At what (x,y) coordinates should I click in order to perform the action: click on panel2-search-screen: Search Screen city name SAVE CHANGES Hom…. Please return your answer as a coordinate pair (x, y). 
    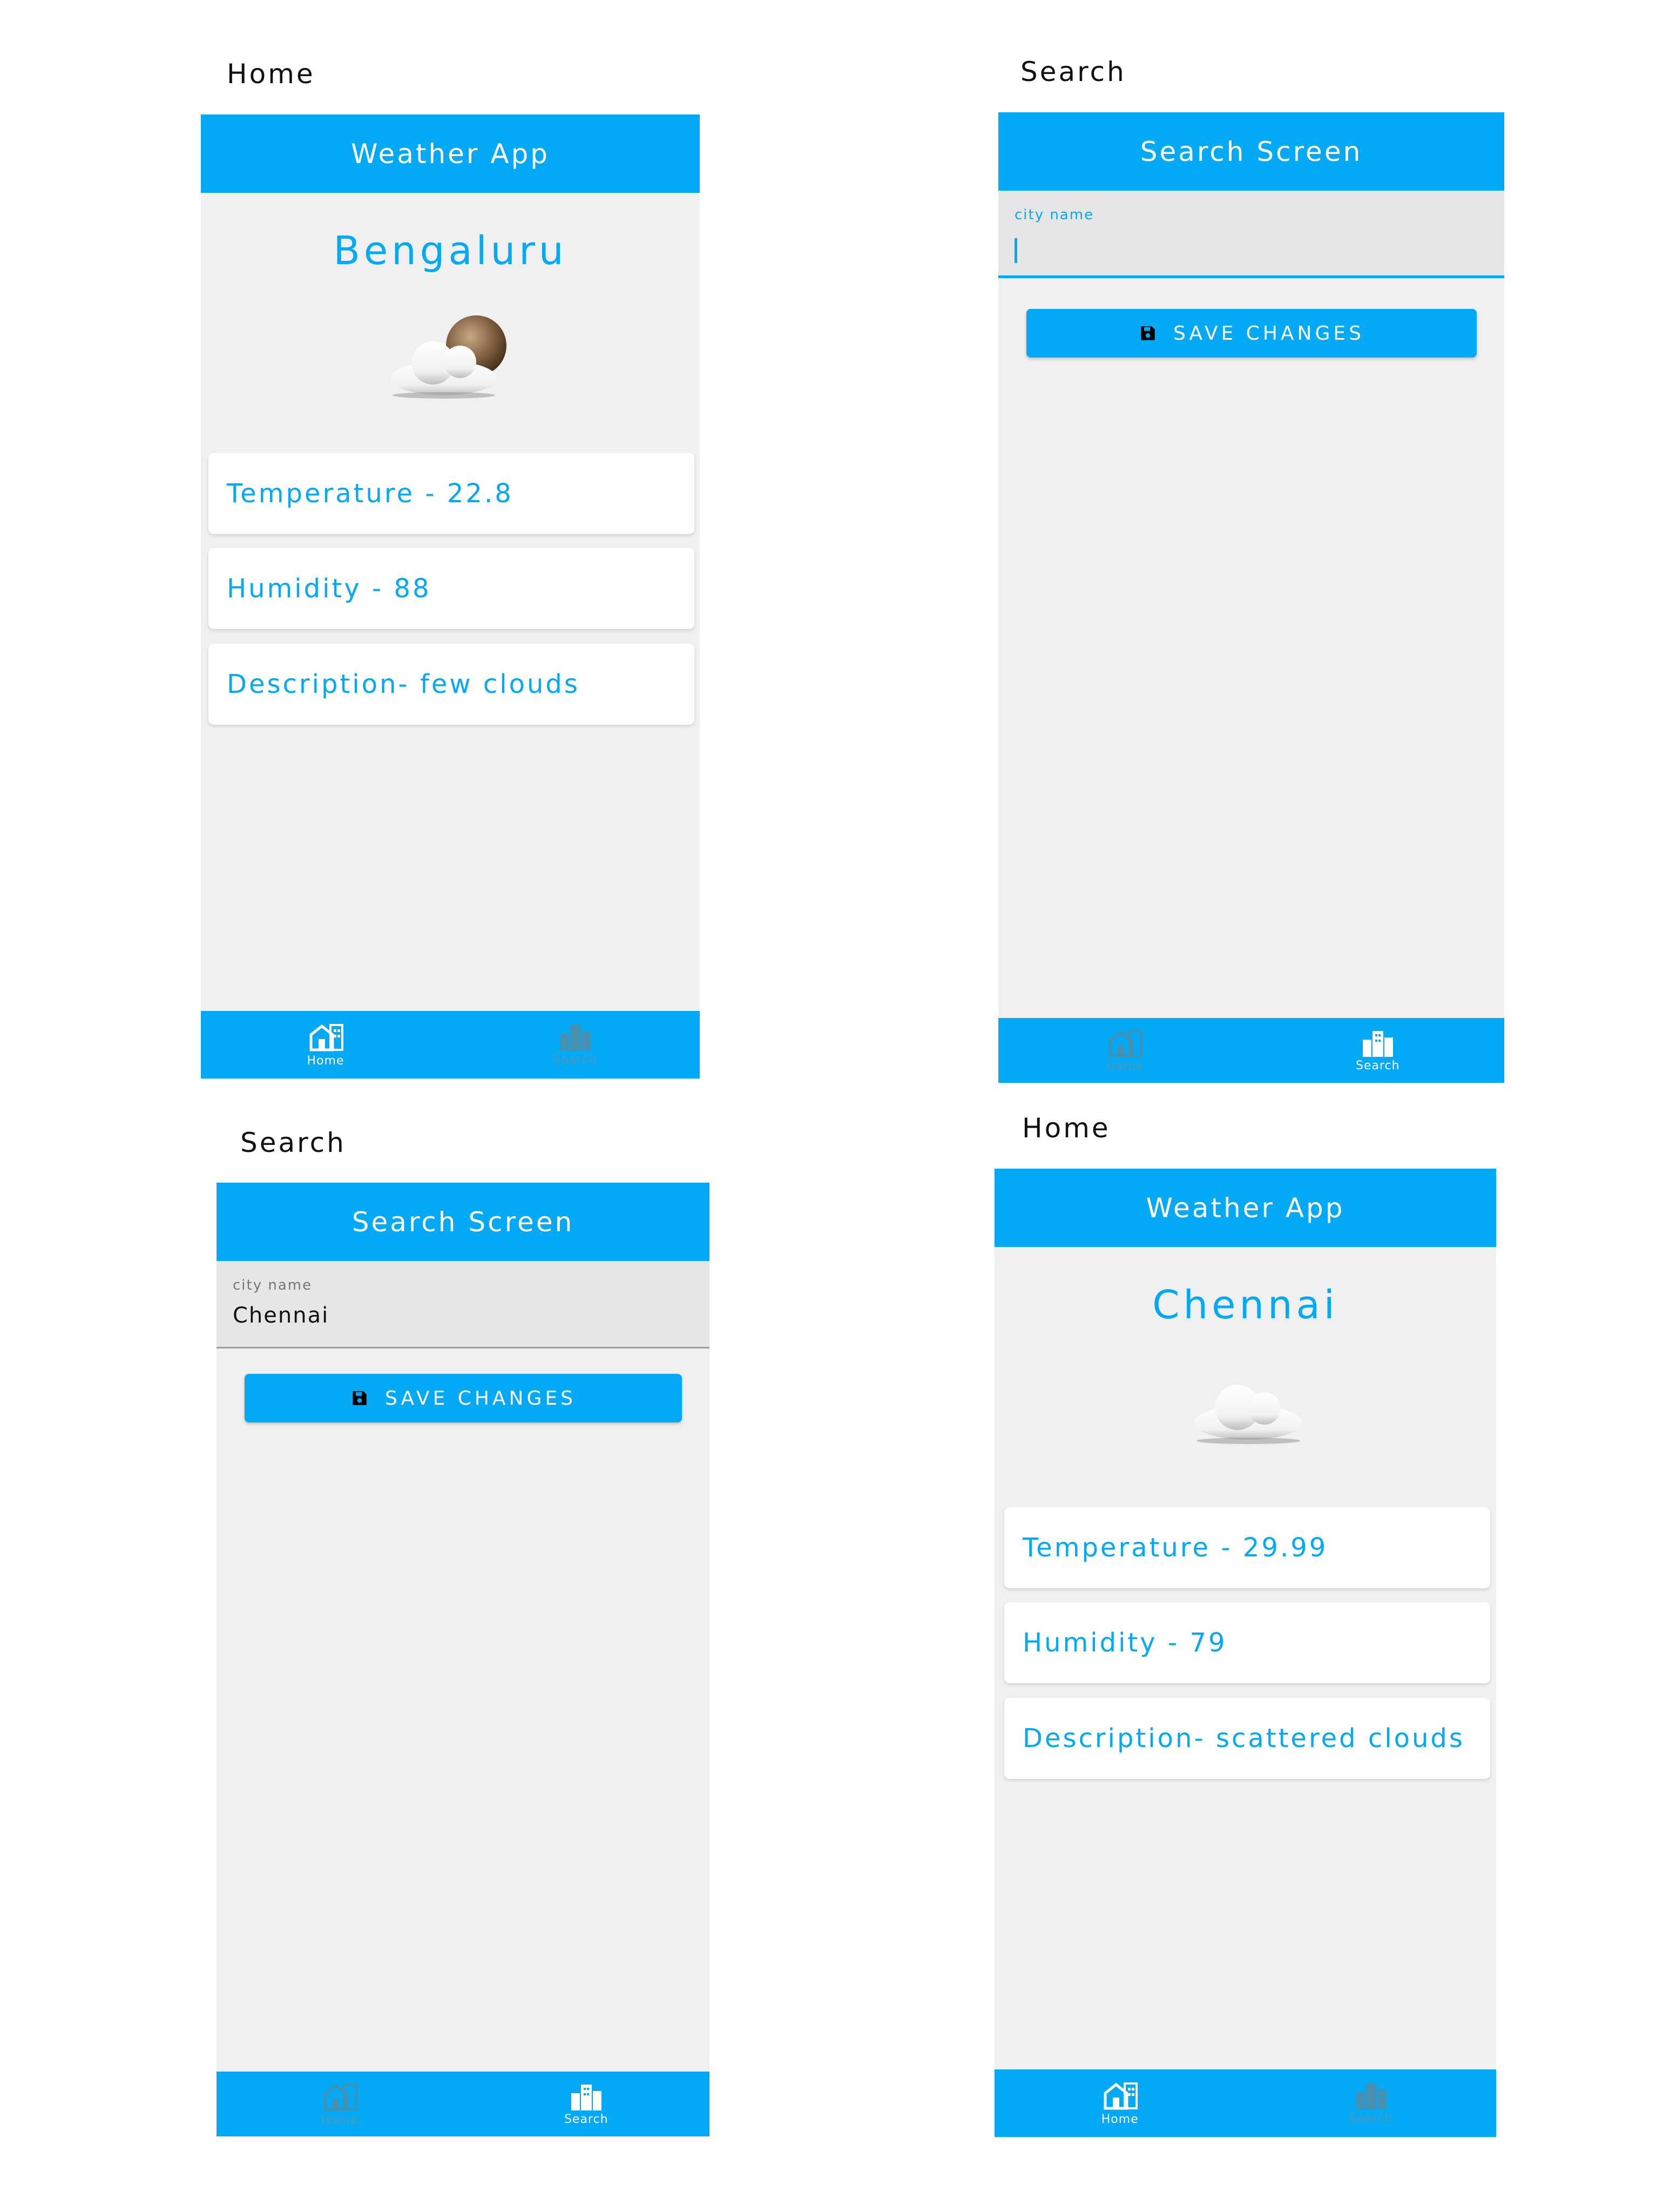
    Looking at the image, I should click on (1251, 597).